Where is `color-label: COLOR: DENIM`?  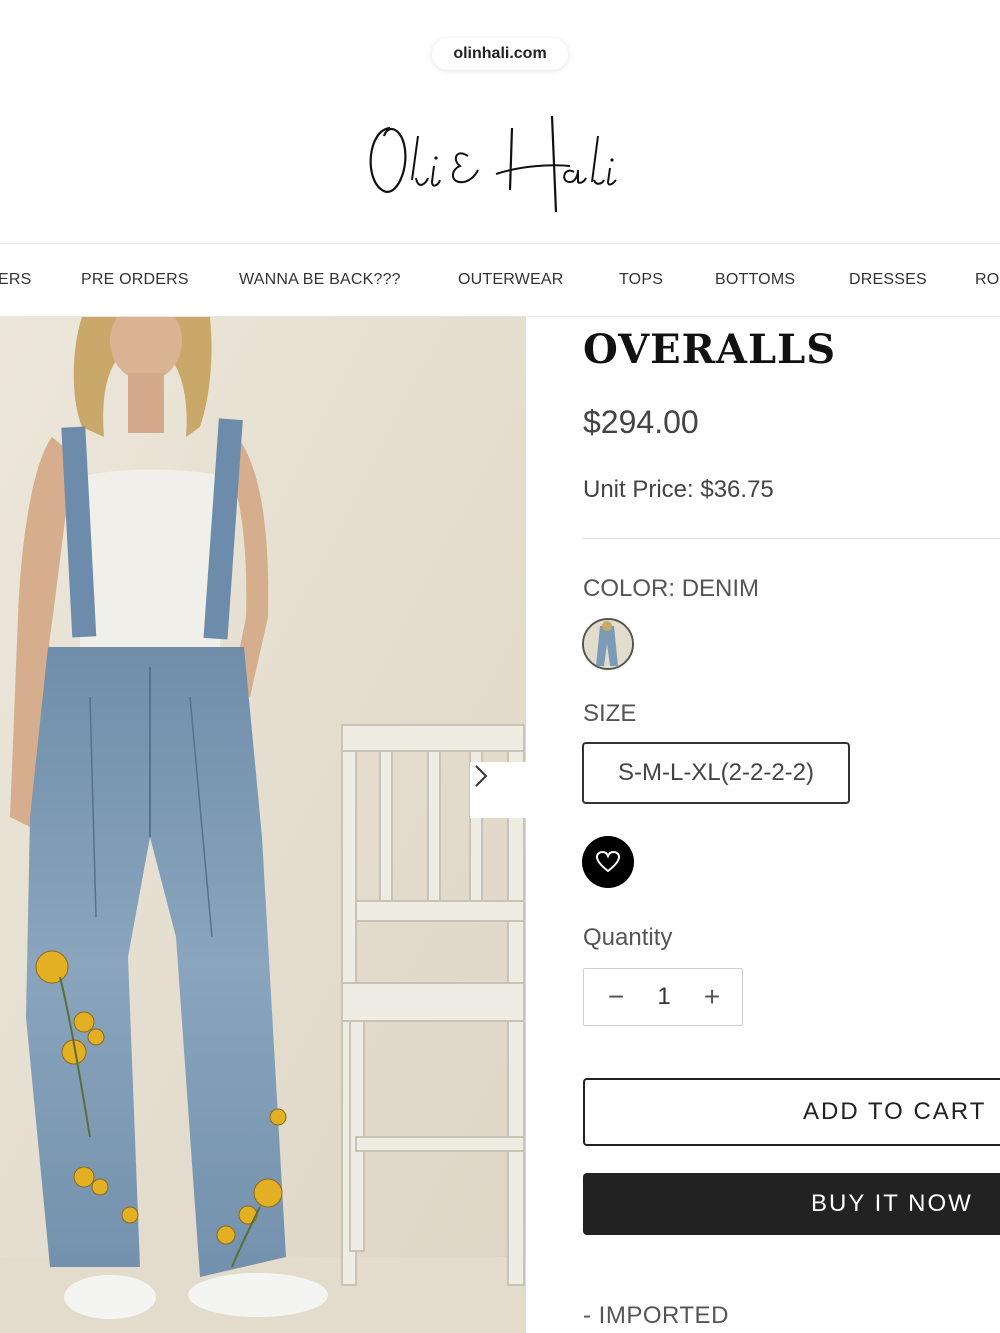
color-label: COLOR: DENIM is located at coordinates (671, 589).